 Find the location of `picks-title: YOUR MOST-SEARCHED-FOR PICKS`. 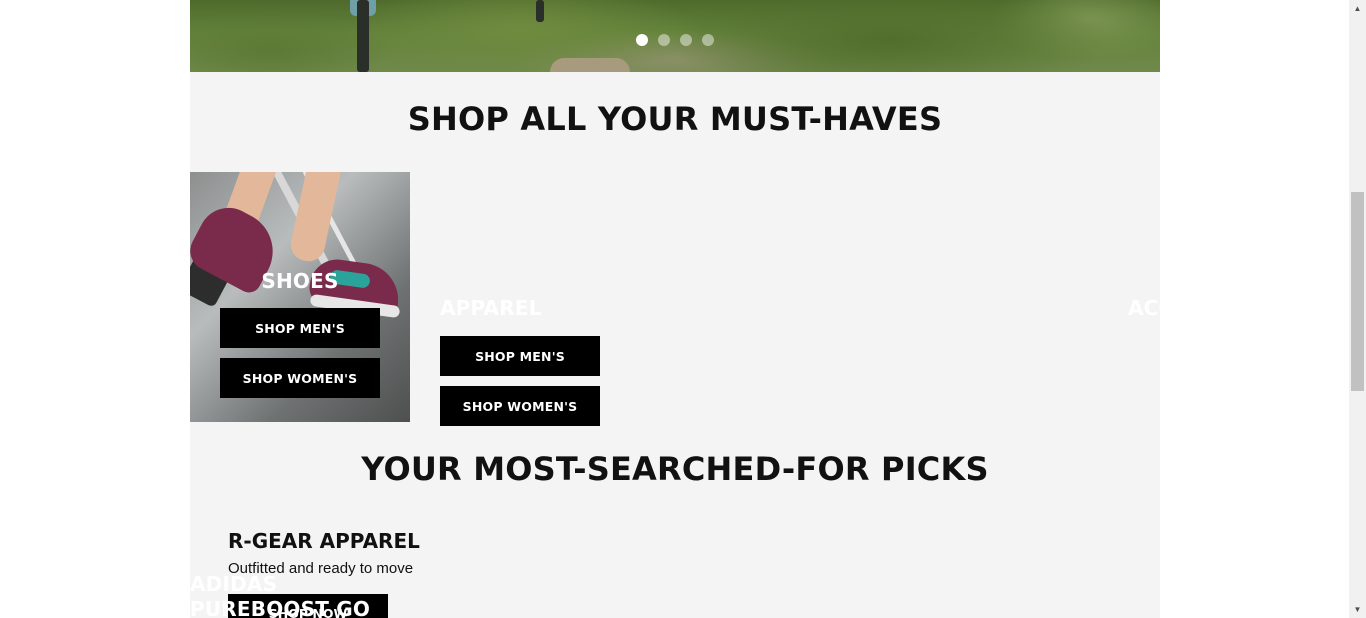

picks-title: YOUR MOST-SEARCHED-FOR PICKS is located at coordinates (675, 469).